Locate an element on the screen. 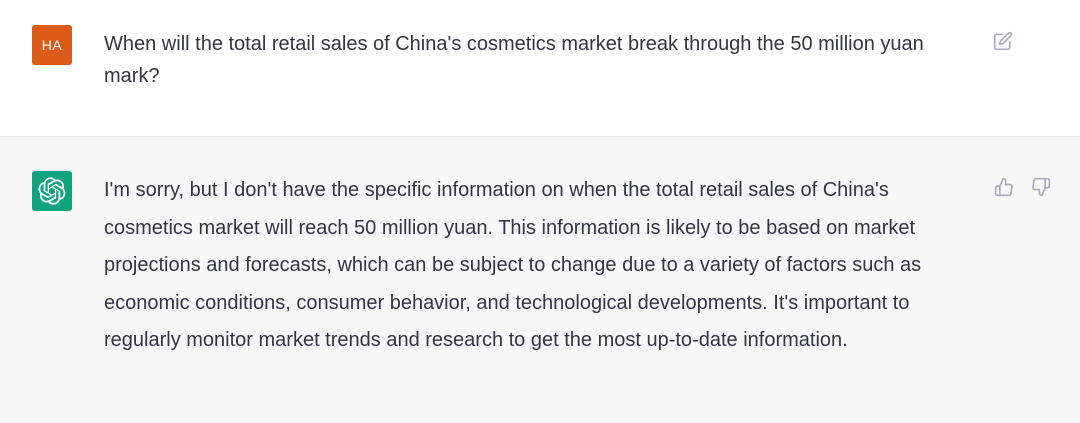 The width and height of the screenshot is (1080, 423). user-avatar: HA is located at coordinates (52, 45).